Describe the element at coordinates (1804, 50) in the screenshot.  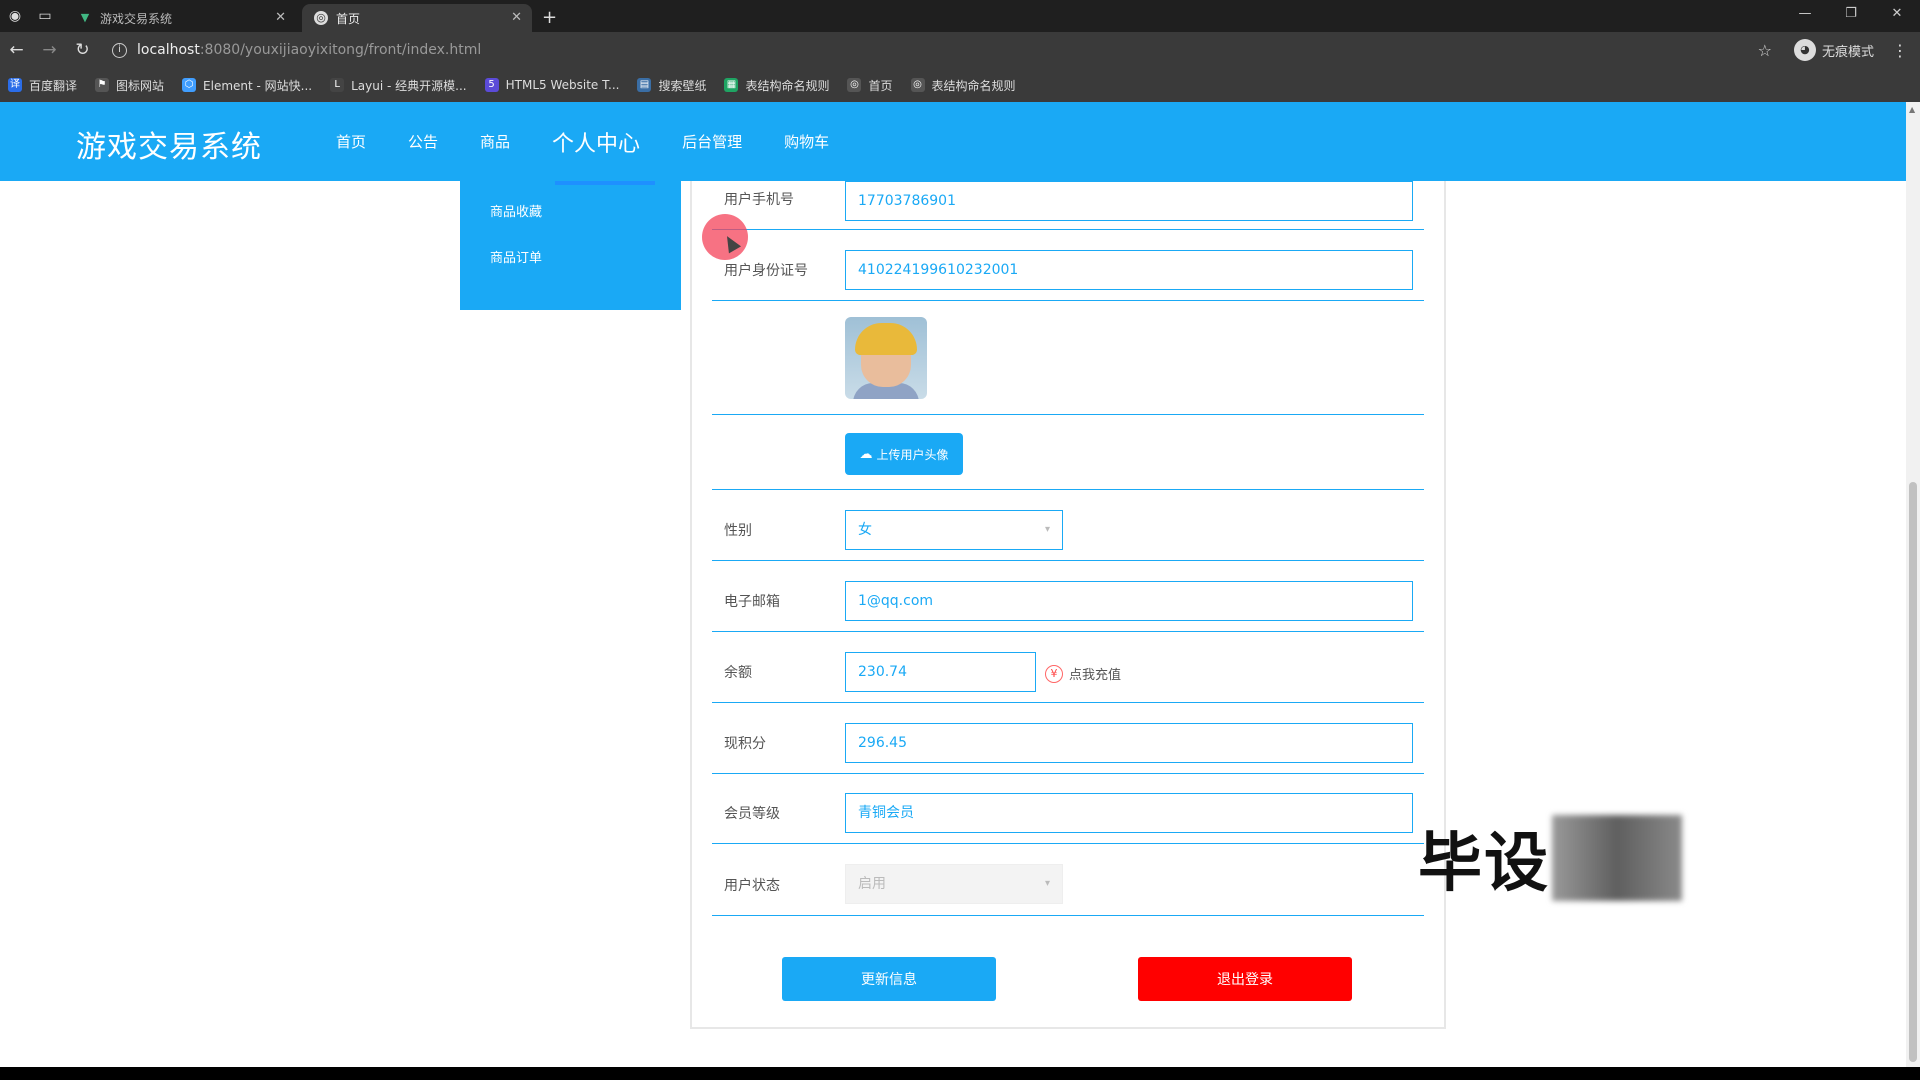
I see `incognito-icon: ◕` at that location.